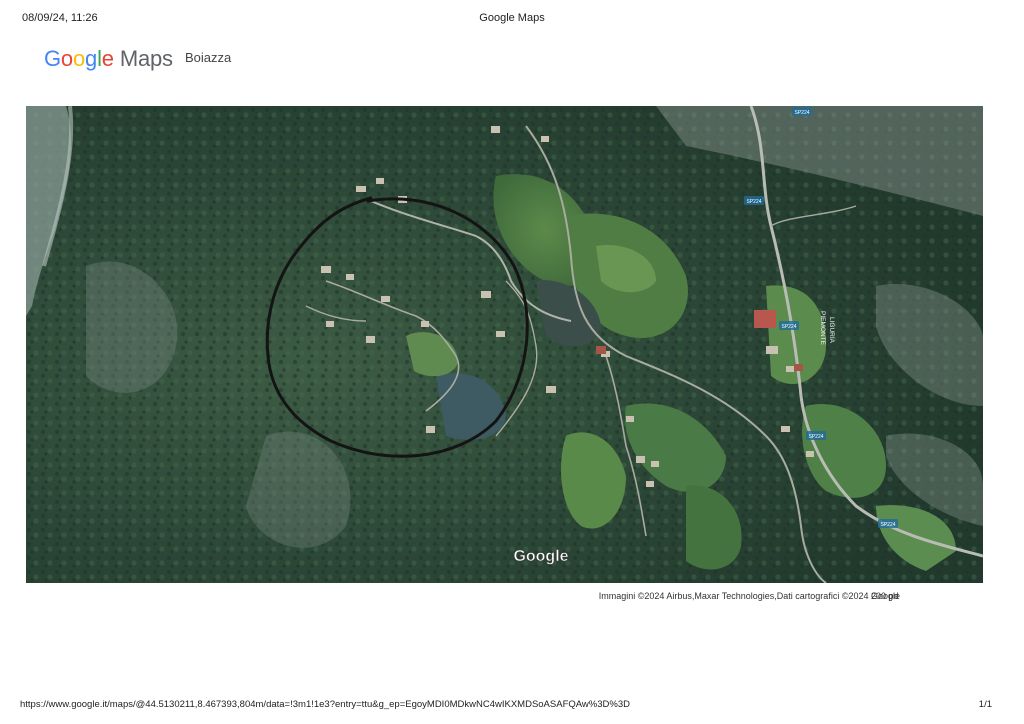 This screenshot has height=724, width=1024. Describe the element at coordinates (822, 328) in the screenshot. I see `region-label-piemonte: PIEMONTE` at that location.